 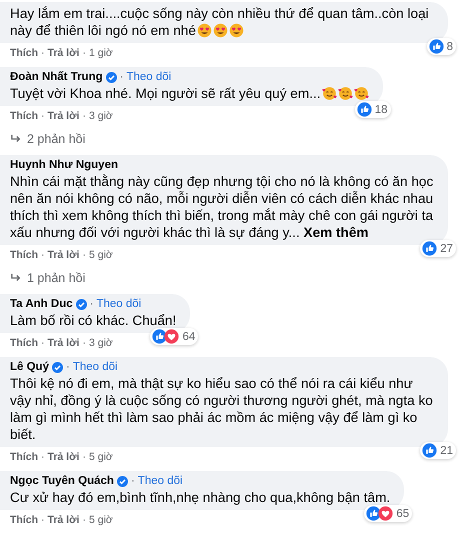 I want to click on reaction-count: 65, so click(x=388, y=513).